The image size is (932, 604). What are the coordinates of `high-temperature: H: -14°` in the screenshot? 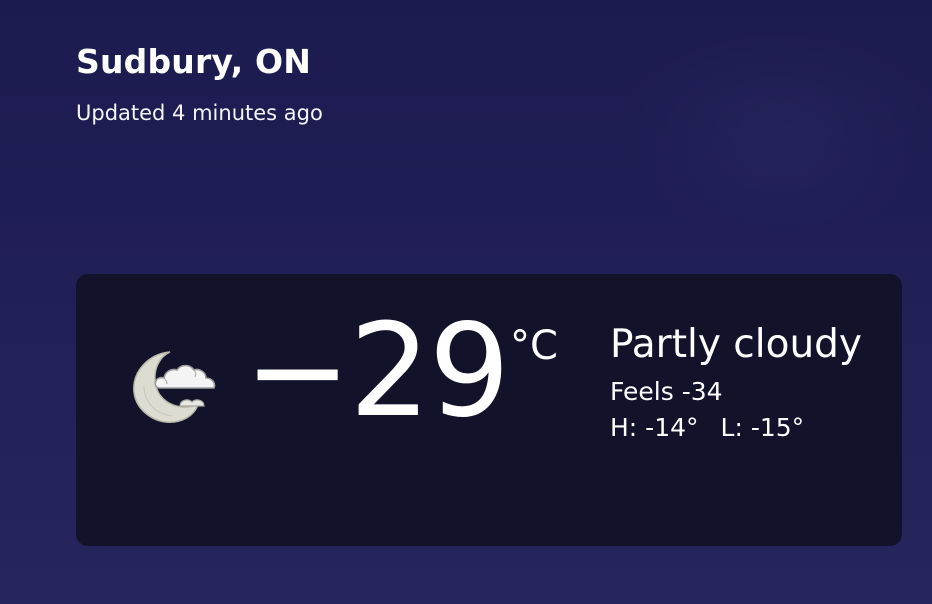 It's located at (654, 427).